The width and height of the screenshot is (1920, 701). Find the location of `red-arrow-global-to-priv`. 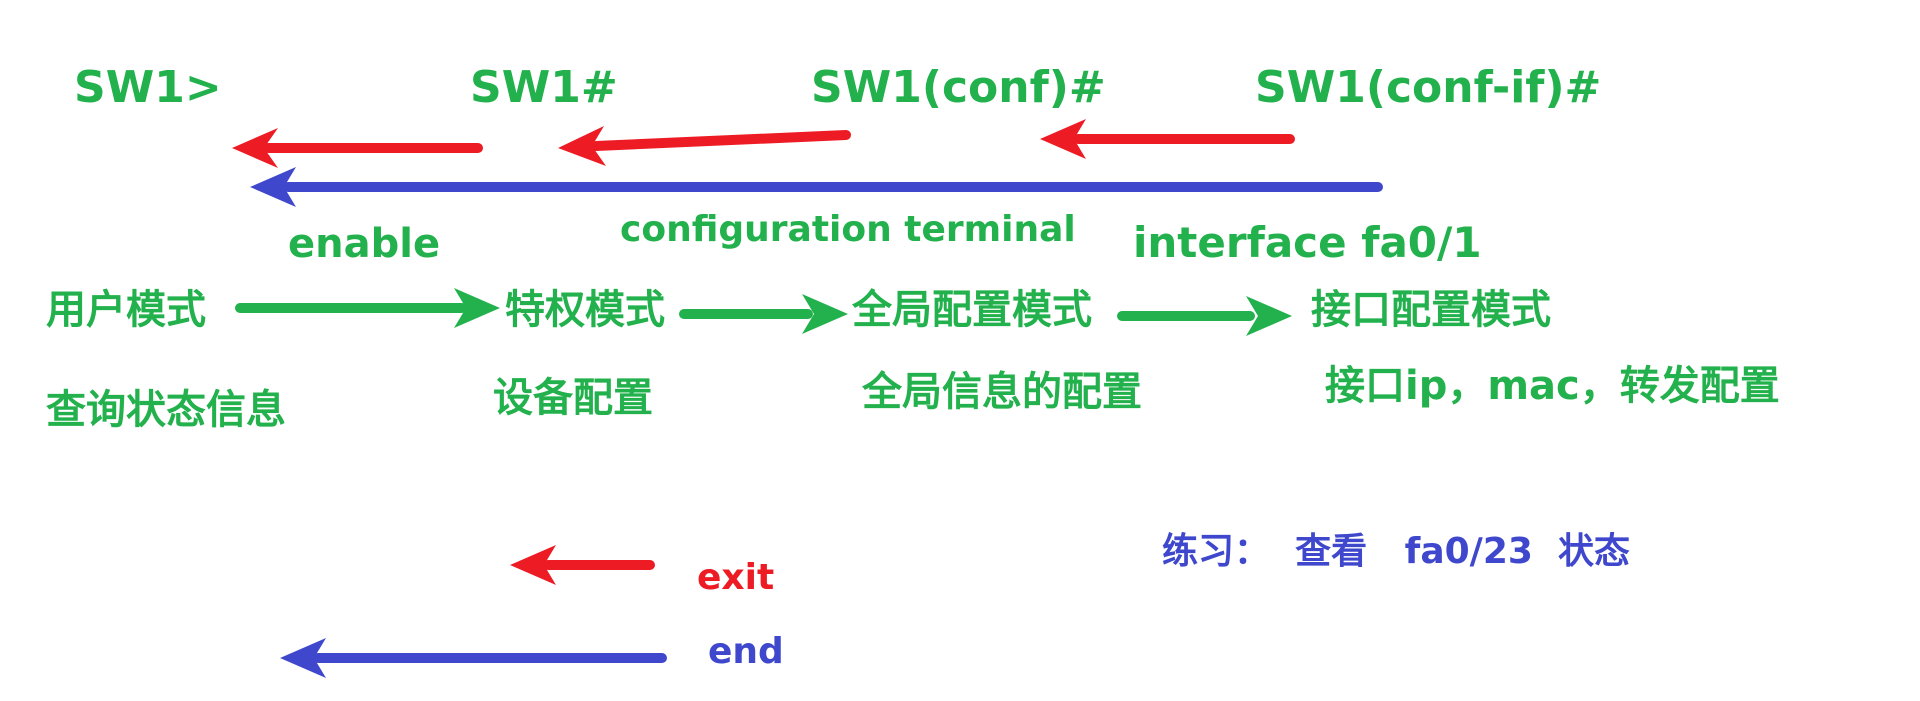

red-arrow-global-to-priv is located at coordinates (704, 146).